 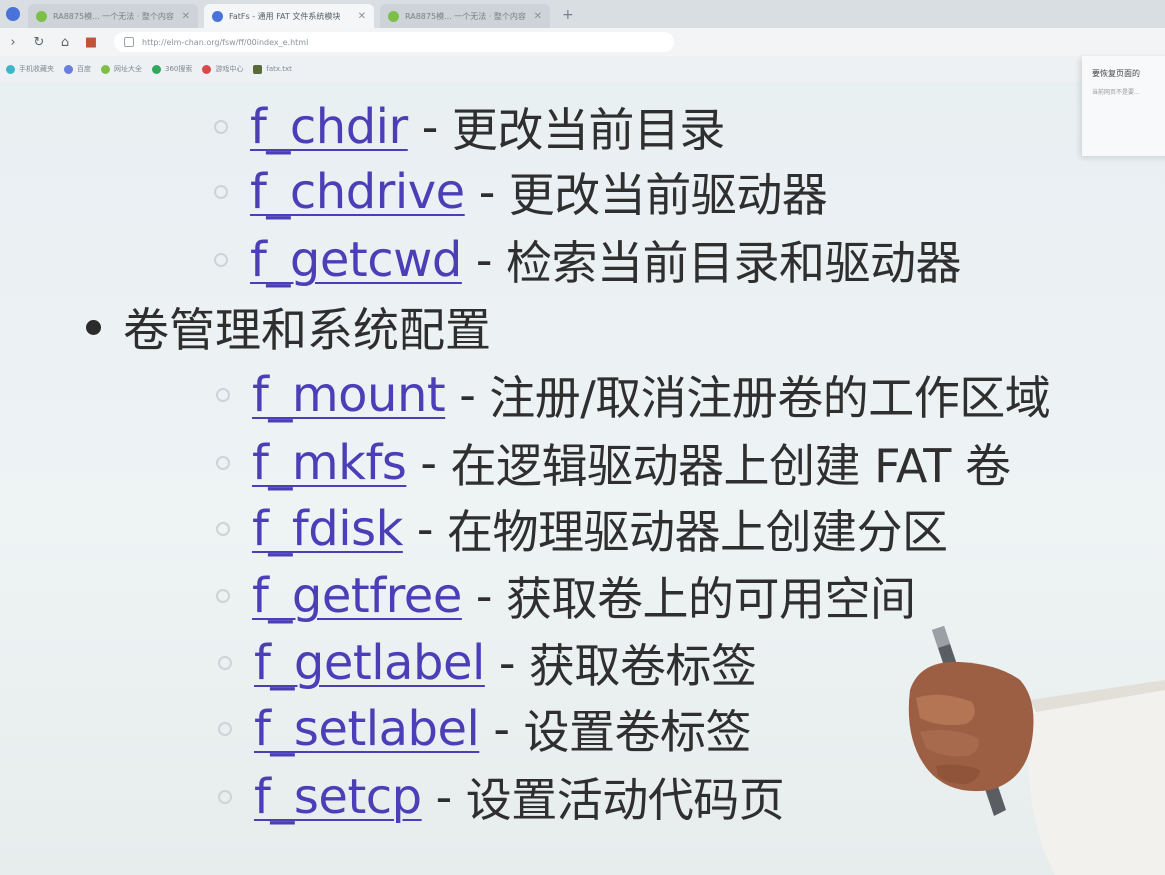 I want to click on function-link: f_getlabel, so click(x=369, y=663).